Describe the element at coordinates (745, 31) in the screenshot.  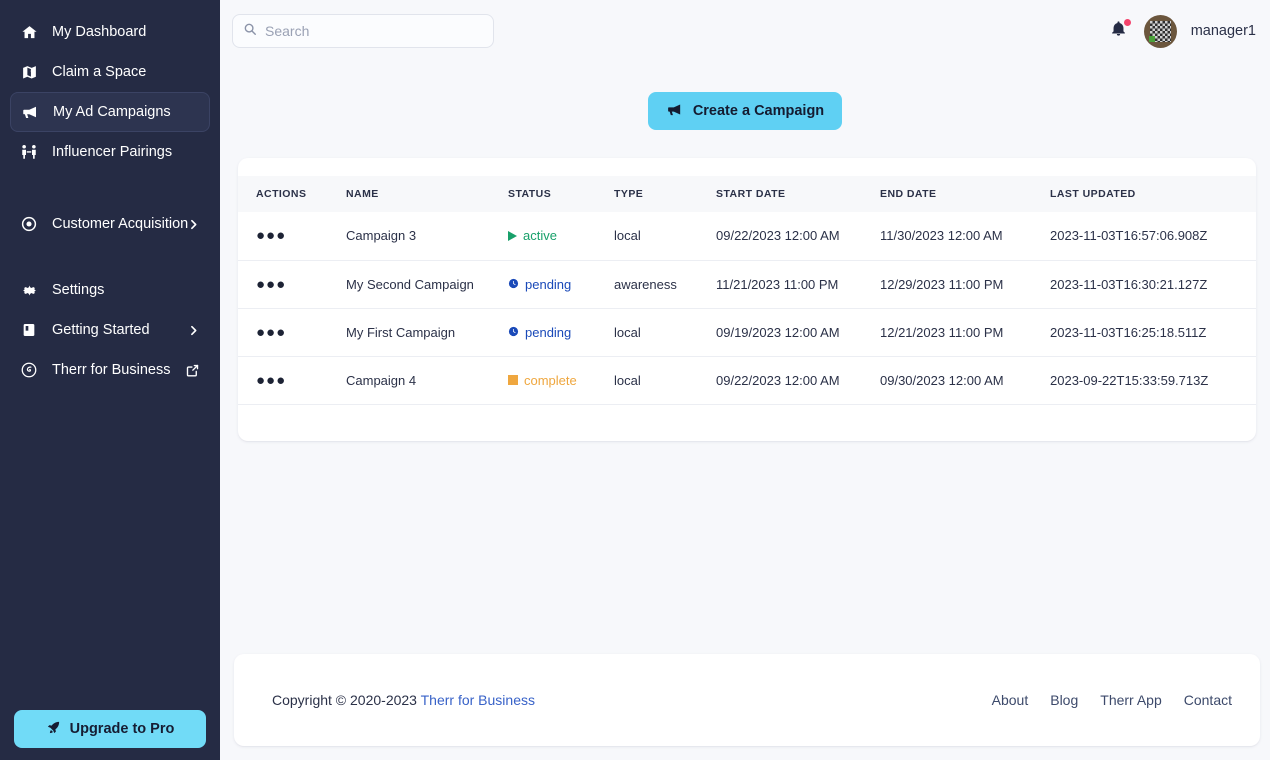
I see `top-bar: manager1` at that location.